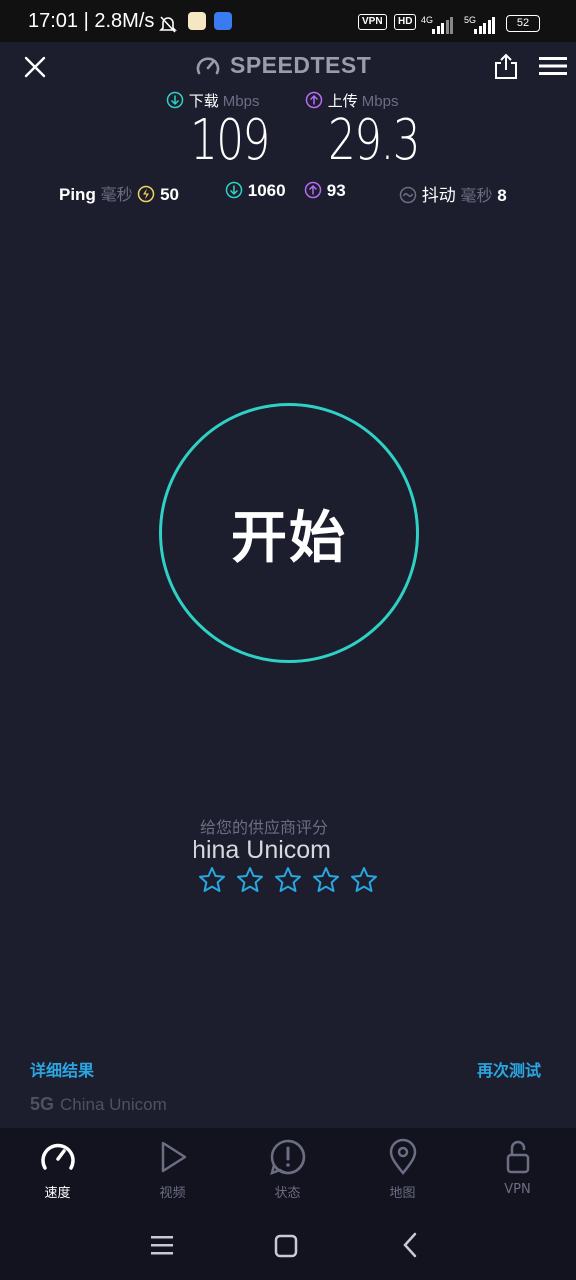 The image size is (576, 1280). I want to click on tab-label: 速度, so click(57, 1193).